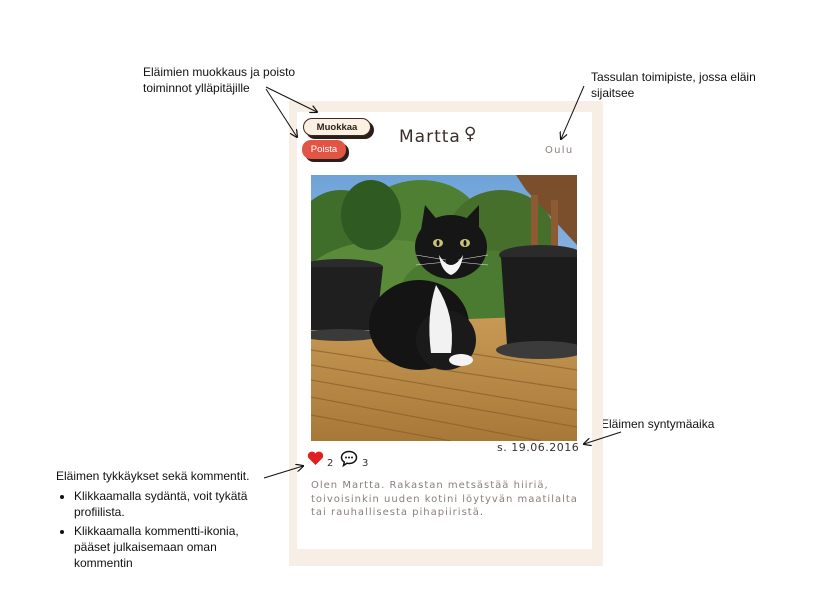 This screenshot has height=608, width=835. Describe the element at coordinates (349, 458) in the screenshot. I see `comment-icon` at that location.